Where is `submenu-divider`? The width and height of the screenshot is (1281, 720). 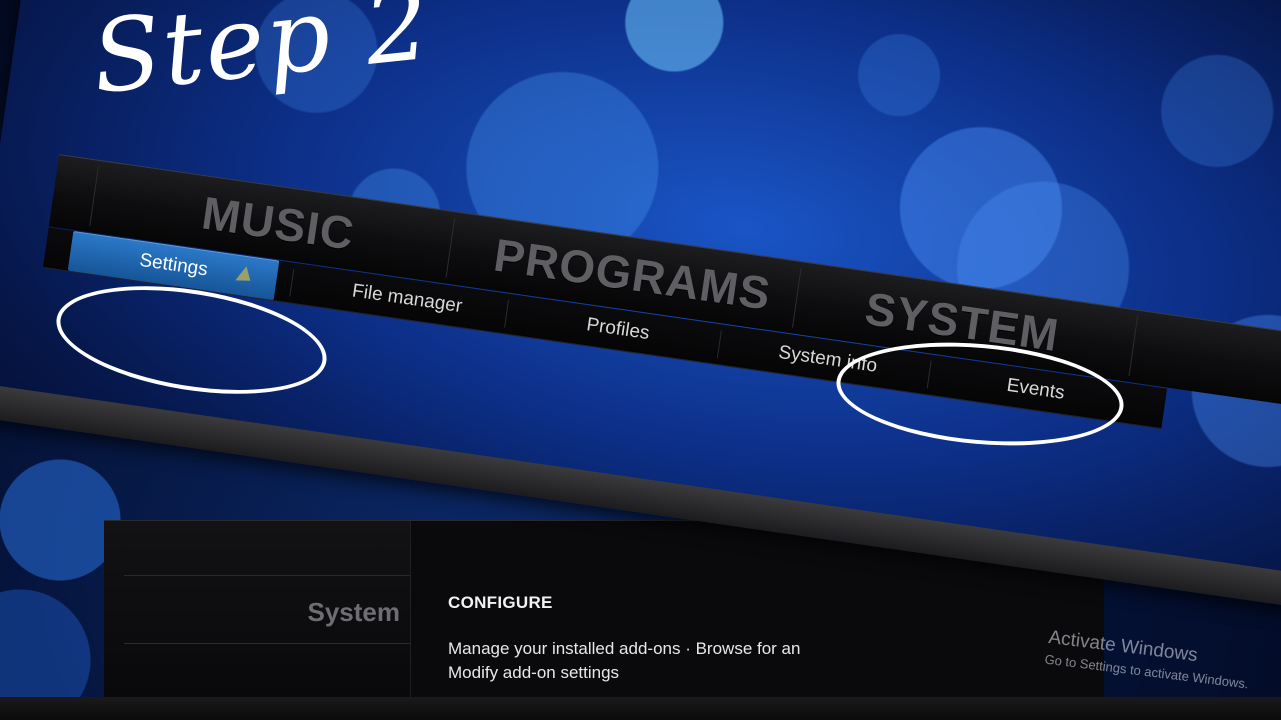
submenu-divider is located at coordinates (292, 282).